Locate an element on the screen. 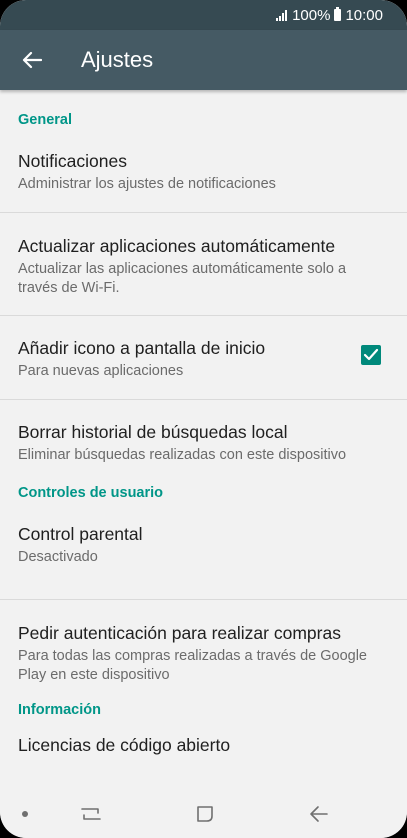 Image resolution: width=407 pixels, height=838 pixels. setting-licenses: Licencias de código abierto is located at coordinates (203, 754).